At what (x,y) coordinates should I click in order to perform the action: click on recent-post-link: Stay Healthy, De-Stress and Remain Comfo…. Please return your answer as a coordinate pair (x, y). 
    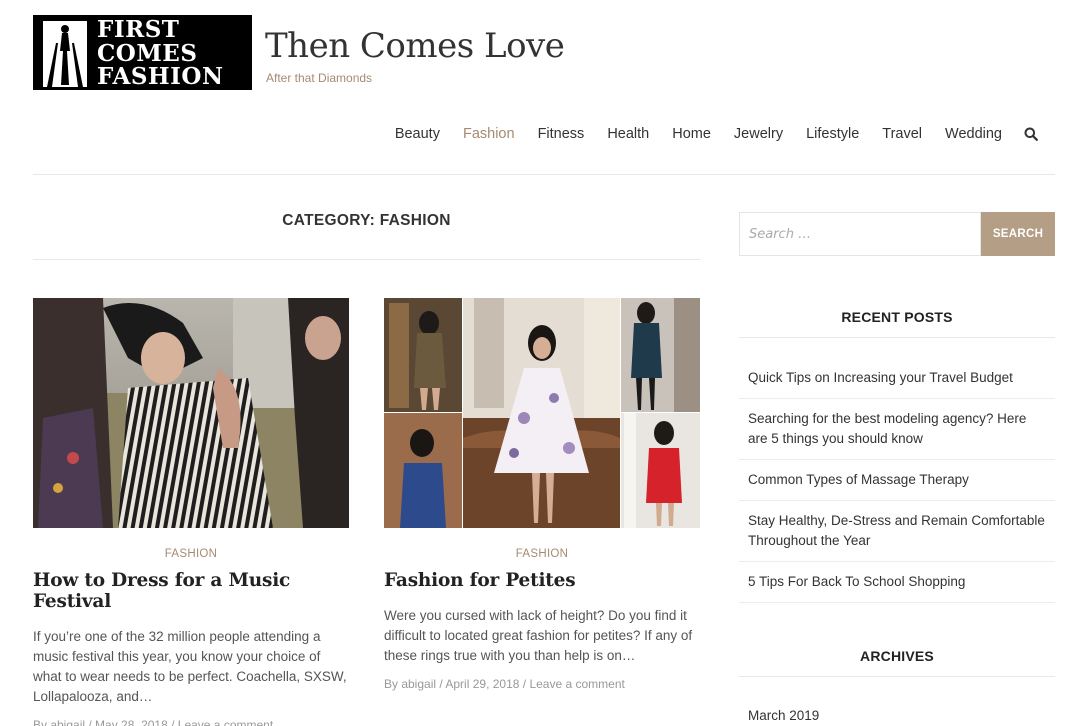
    Looking at the image, I should click on (897, 531).